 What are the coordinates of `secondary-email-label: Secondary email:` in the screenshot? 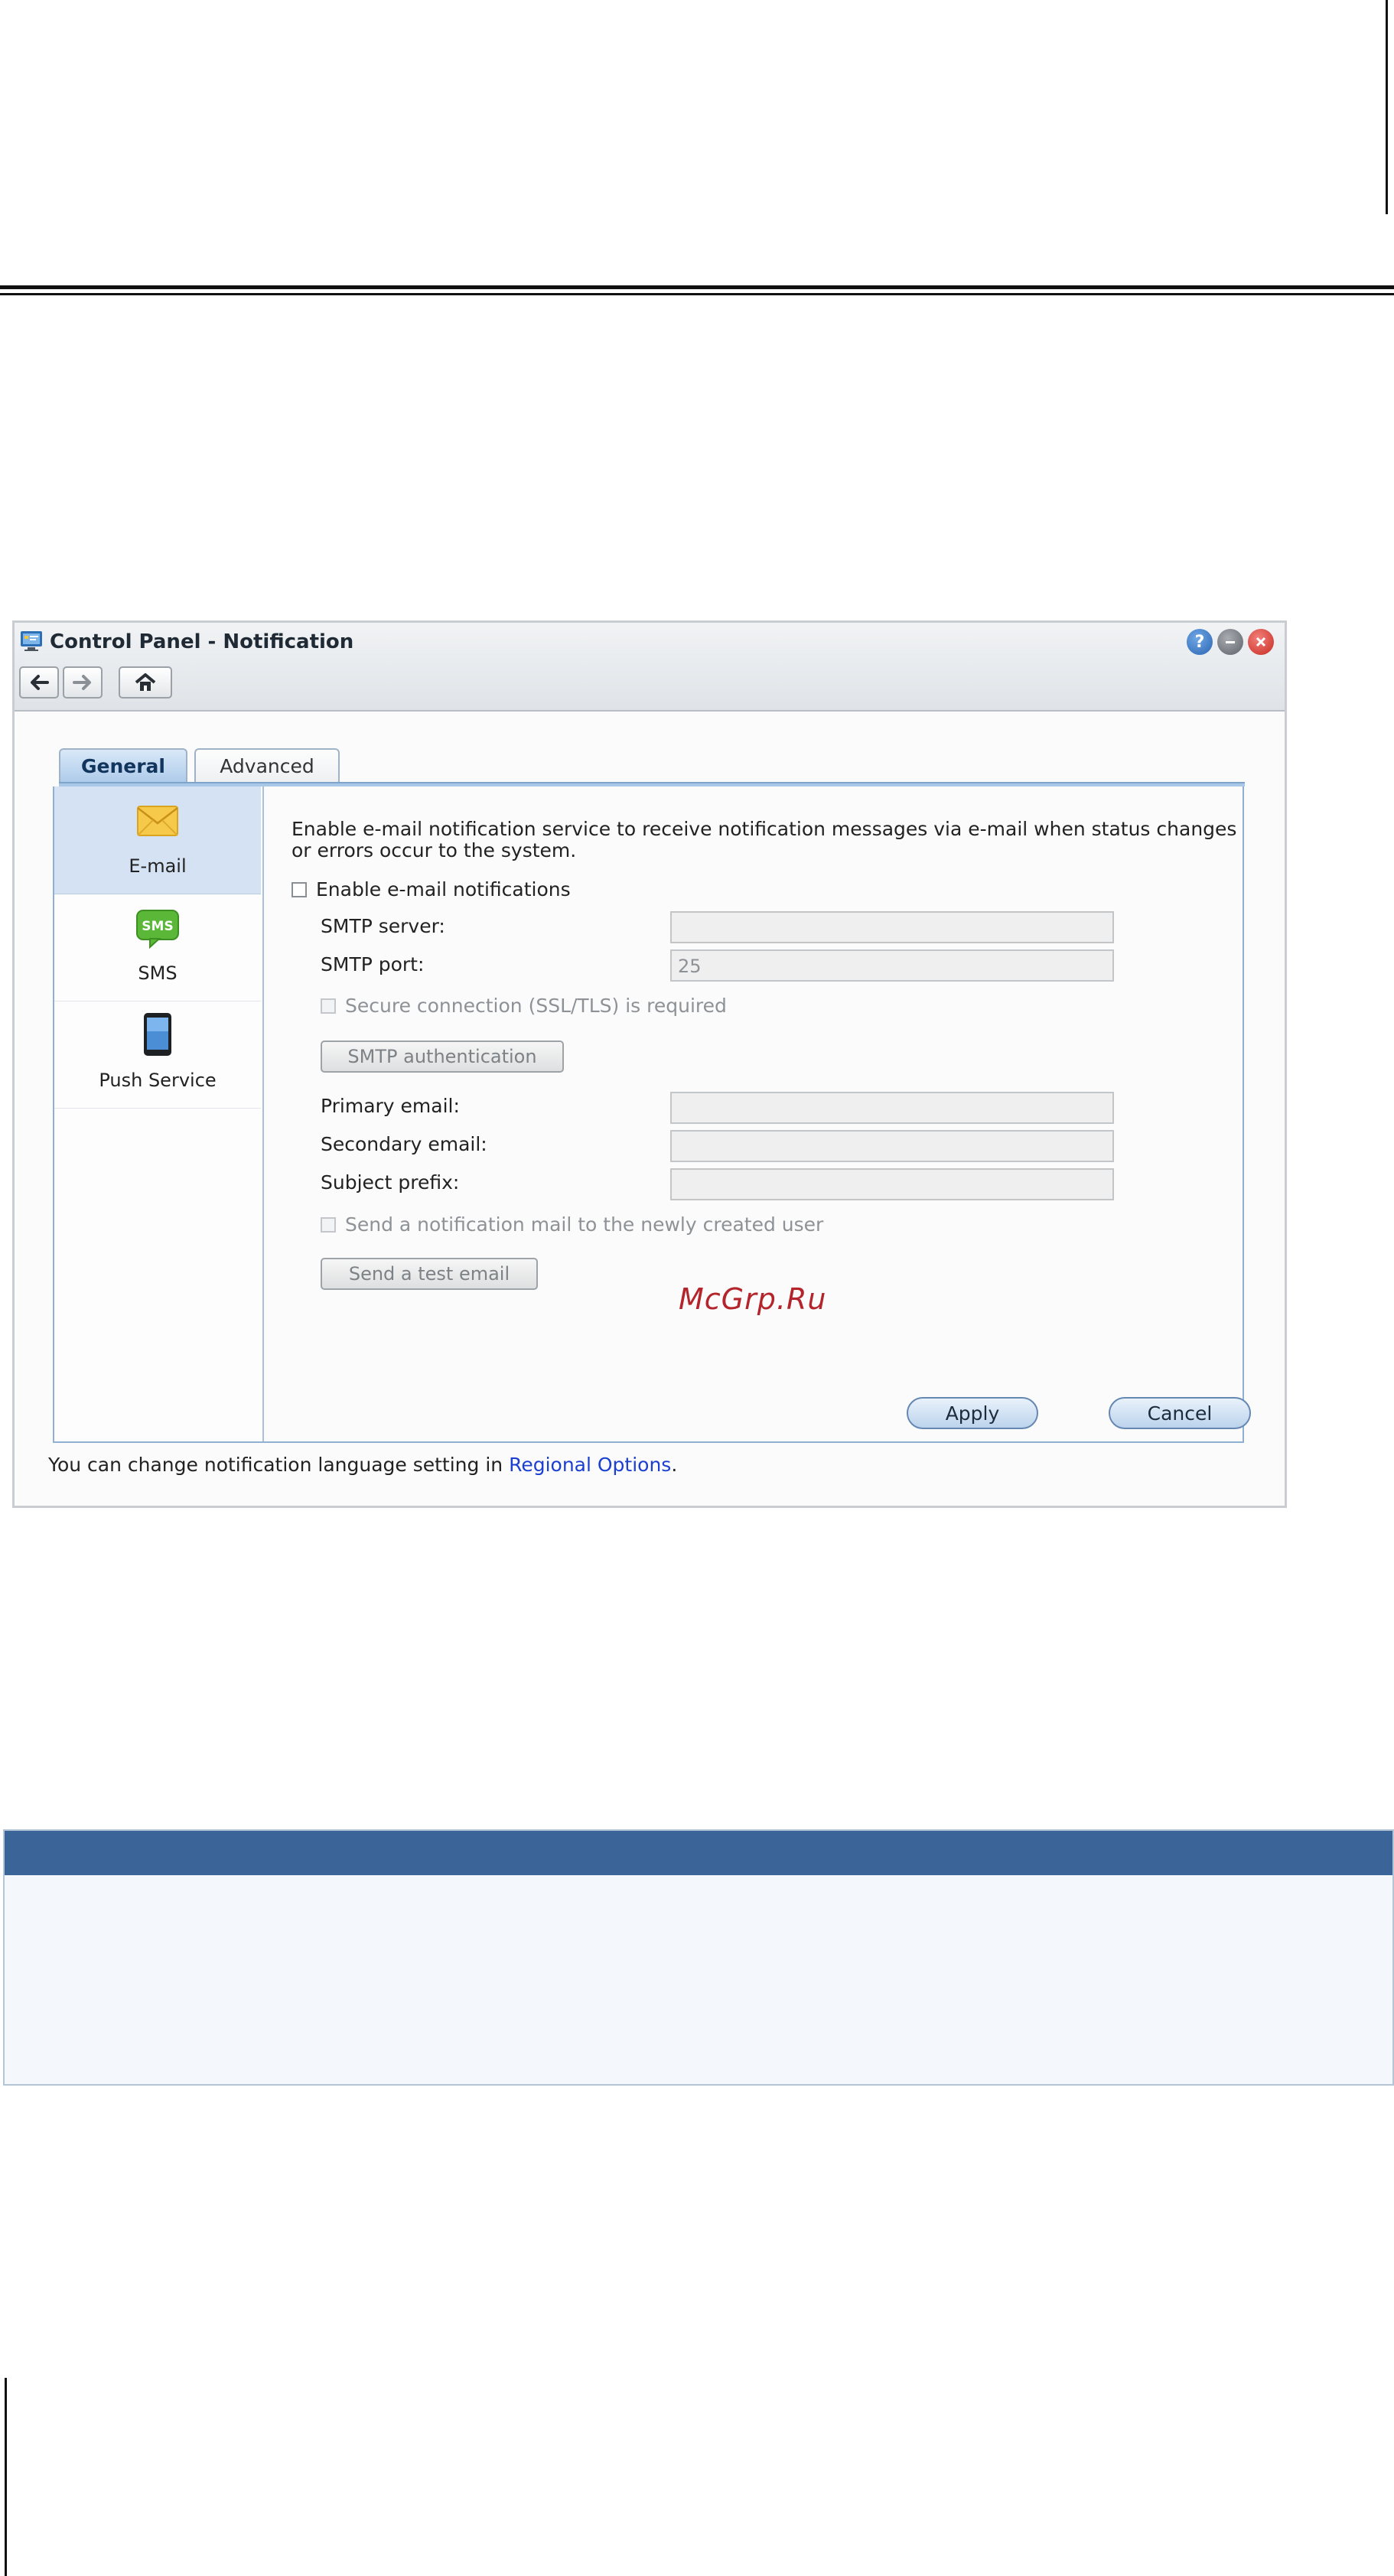 It's located at (404, 1144).